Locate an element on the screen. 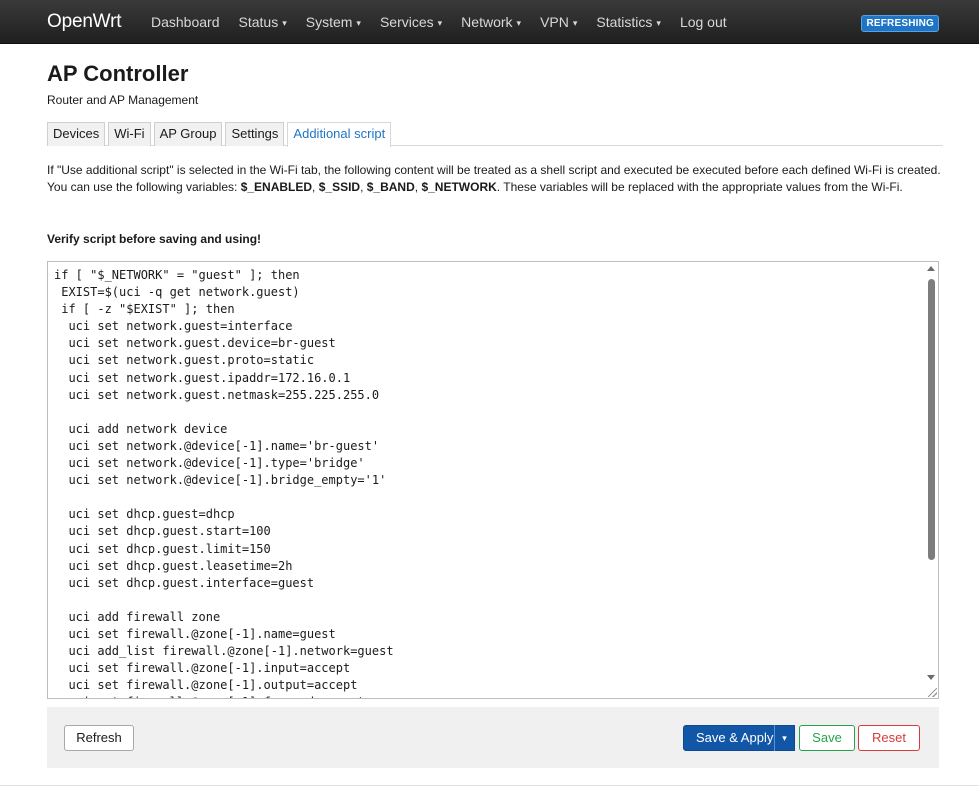  save-apply-dropdown-icon: ▾ is located at coordinates (784, 738).